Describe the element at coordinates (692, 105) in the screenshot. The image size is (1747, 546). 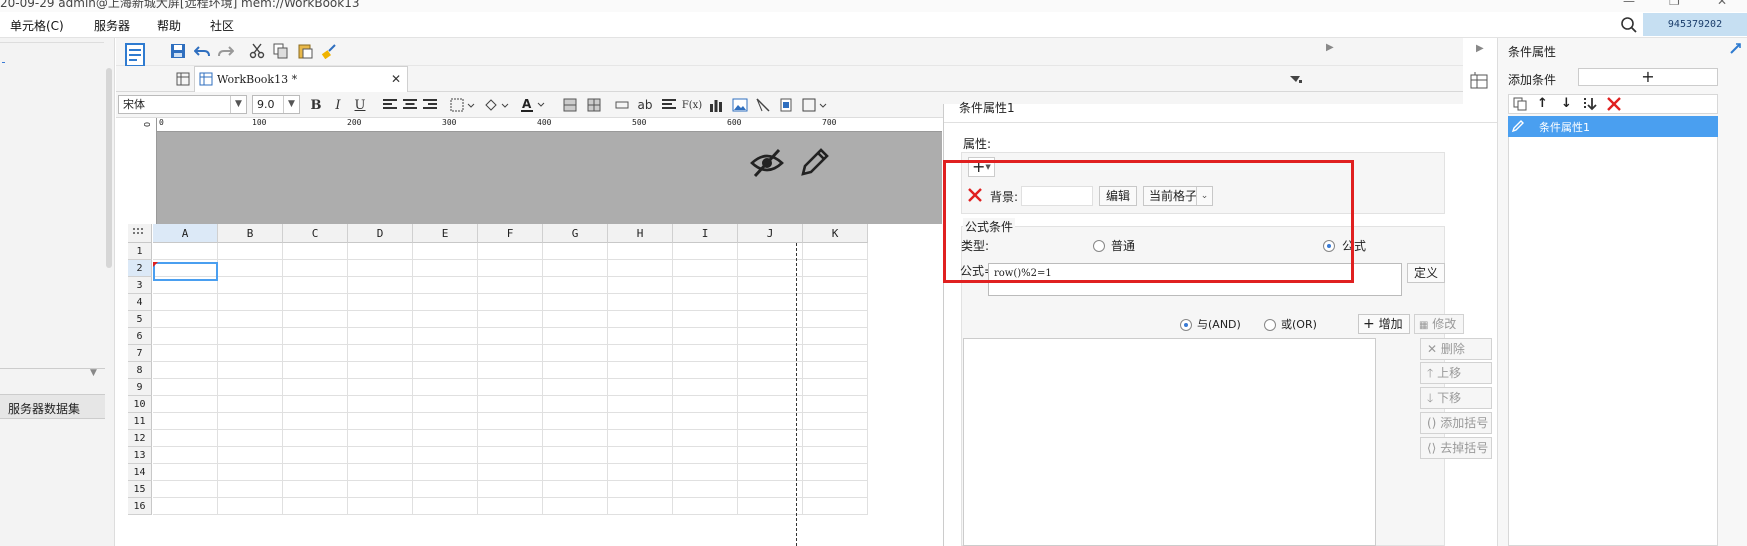
I see `formula-button: F(x)` at that location.